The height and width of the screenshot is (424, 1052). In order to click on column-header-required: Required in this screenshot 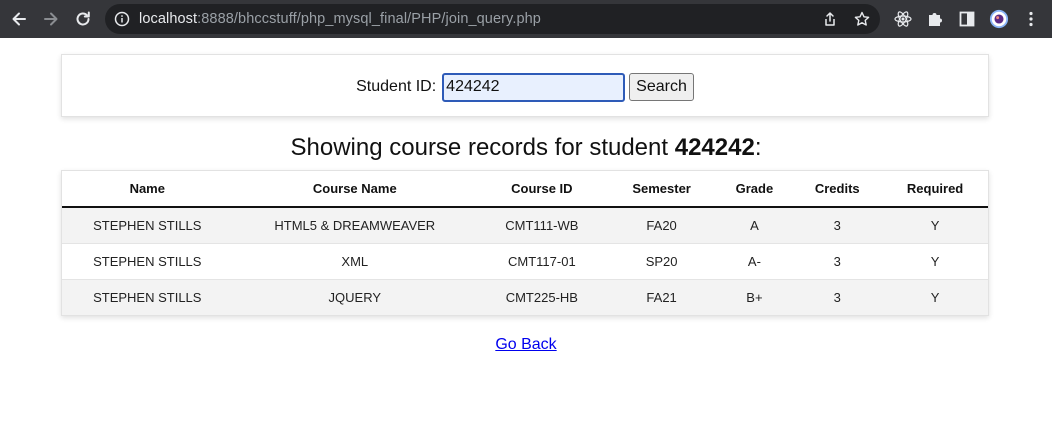, I will do `click(935, 189)`.